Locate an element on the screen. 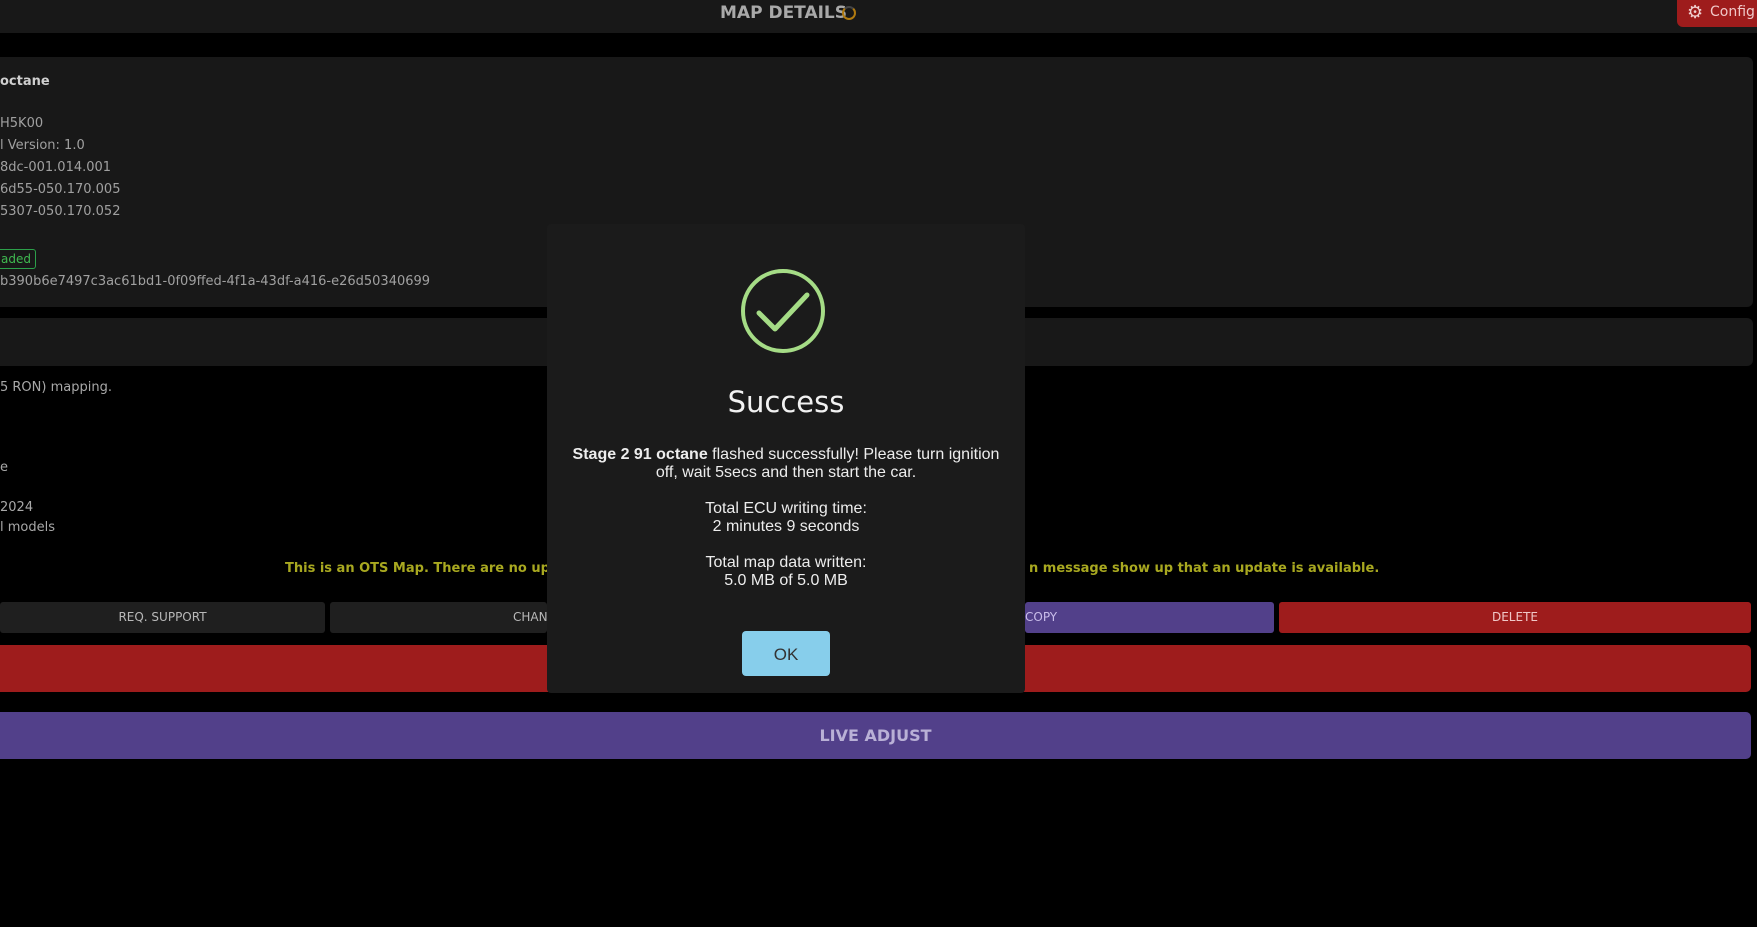 Image resolution: width=1757 pixels, height=927 pixels. map-name-bold: Stage 2 91 octane is located at coordinates (640, 454).